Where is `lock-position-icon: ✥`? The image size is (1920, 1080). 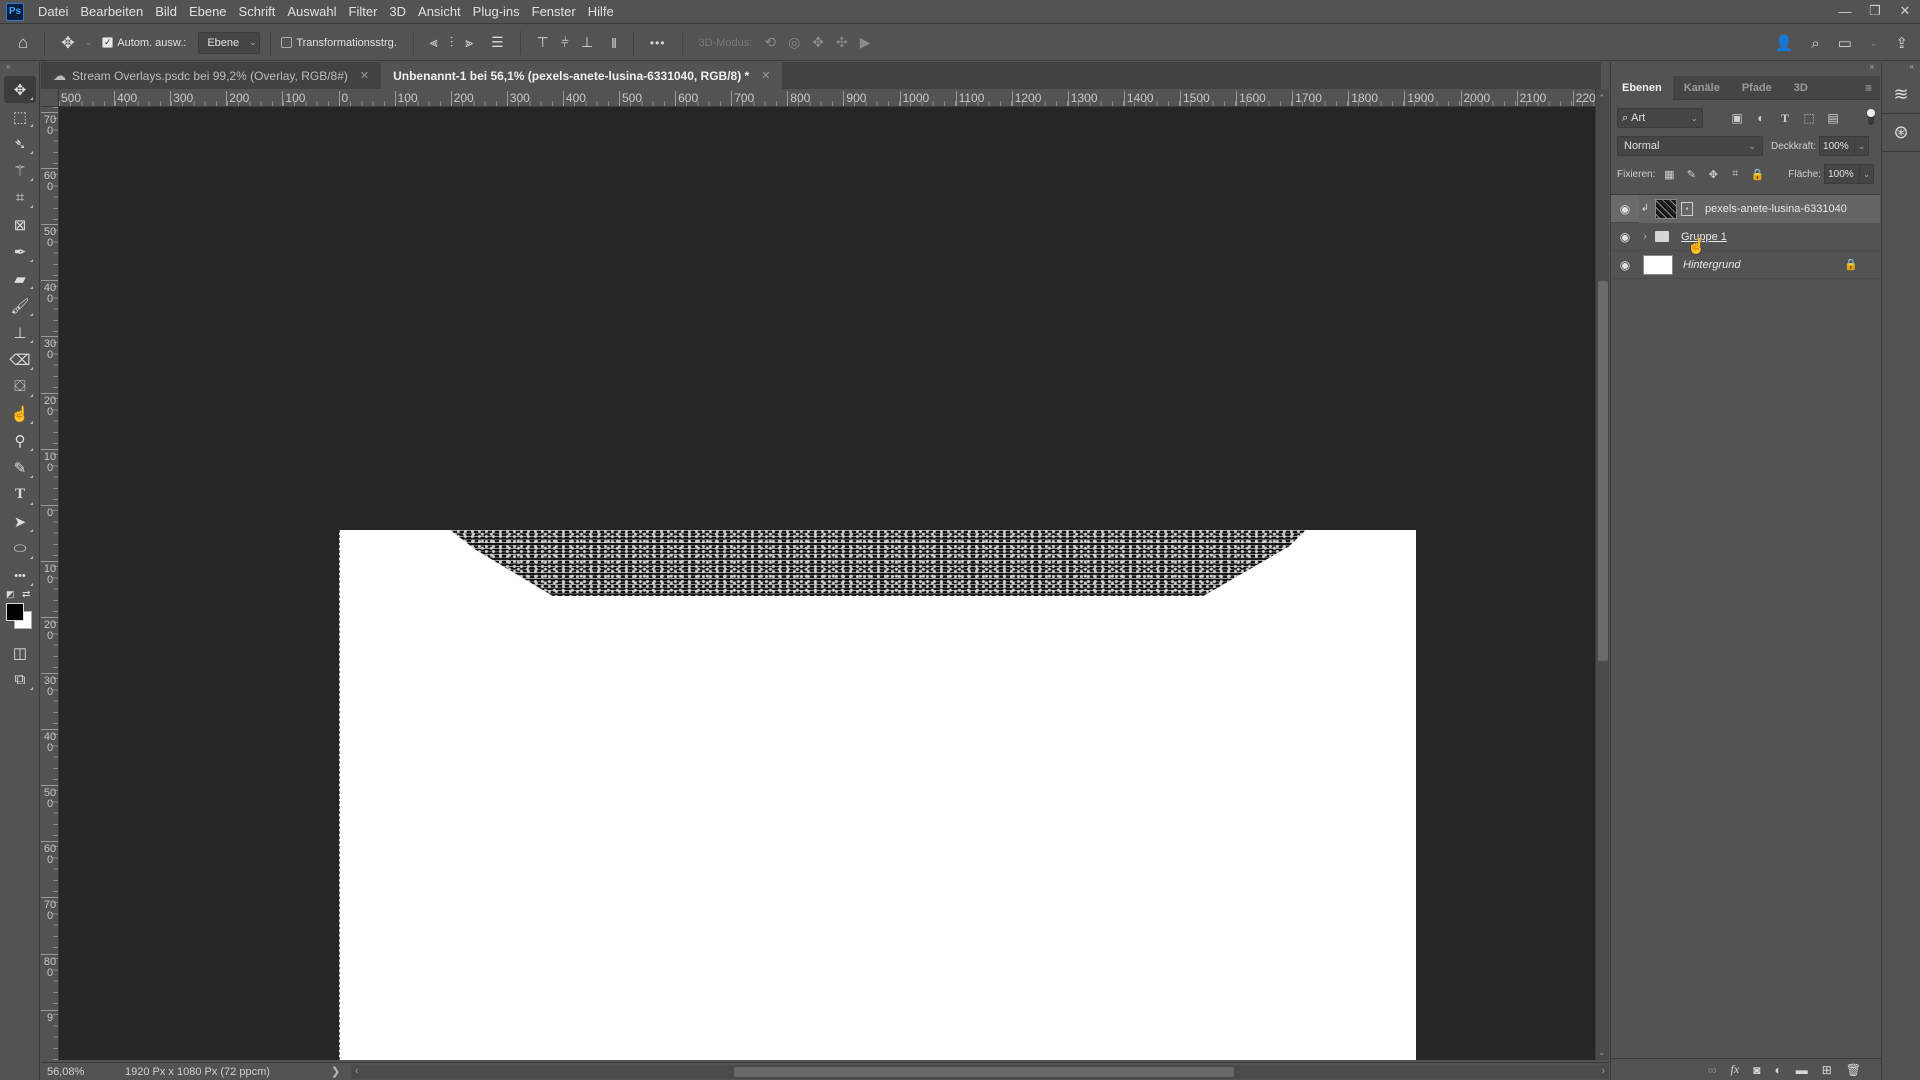 lock-position-icon: ✥ is located at coordinates (1713, 174).